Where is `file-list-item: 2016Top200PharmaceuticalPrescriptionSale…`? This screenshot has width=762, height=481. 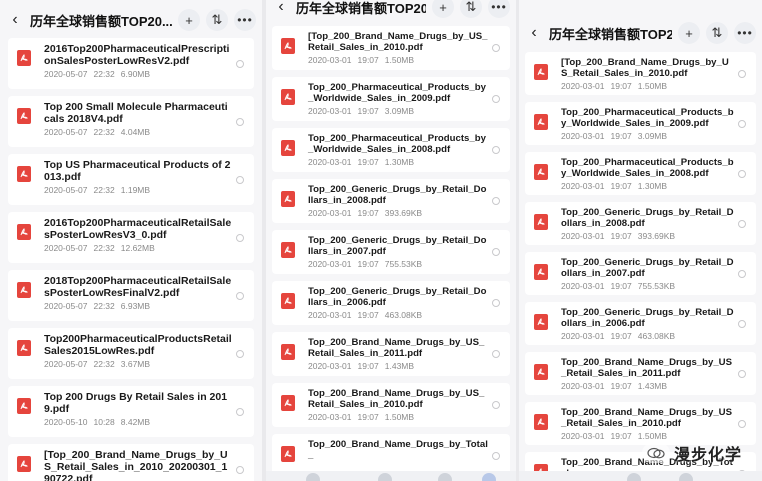
file-list-item: 2016Top200PharmaceuticalPrescriptionSale… is located at coordinates (131, 63).